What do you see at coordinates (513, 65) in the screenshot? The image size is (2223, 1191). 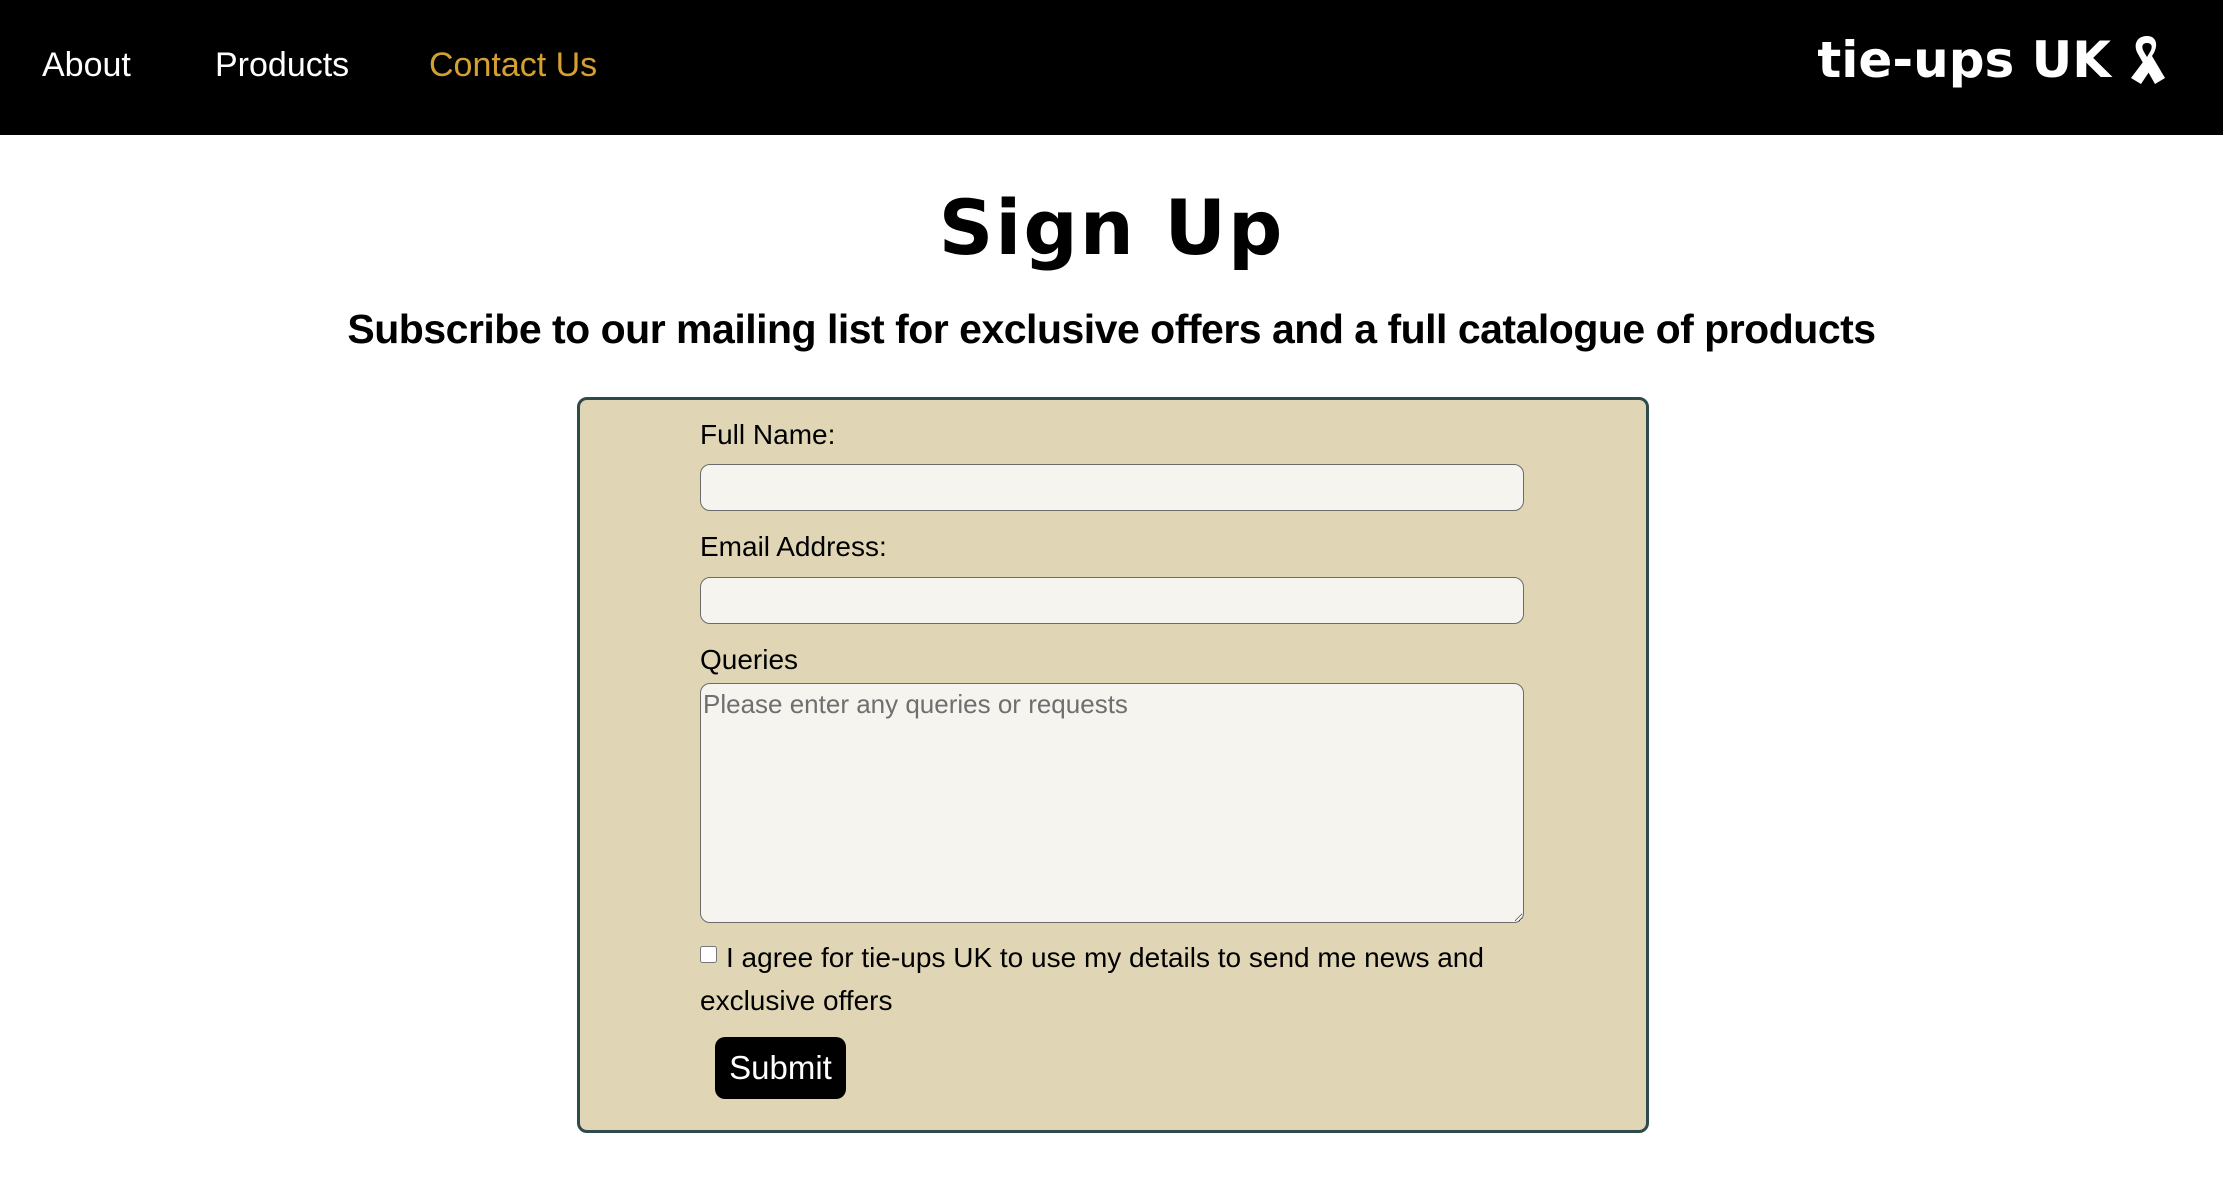 I see `nav-link-contact-us: Contact Us` at bounding box center [513, 65].